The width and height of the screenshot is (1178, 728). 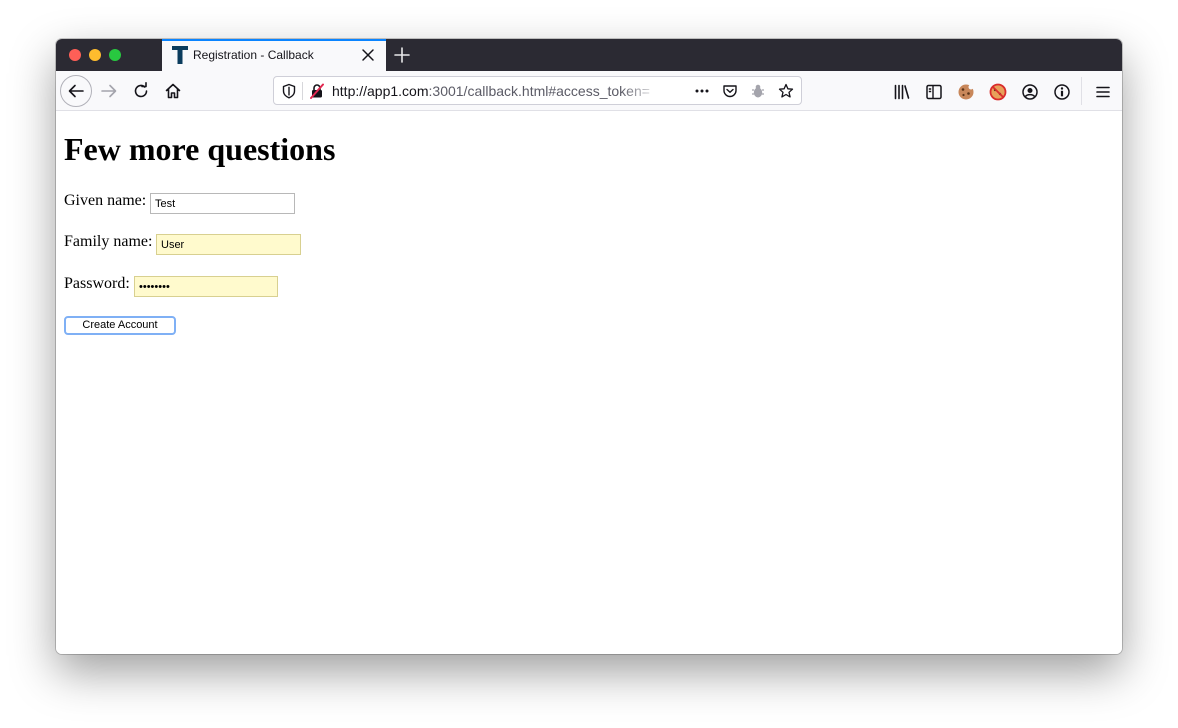 I want to click on cookie-extension-icon, so click(x=966, y=92).